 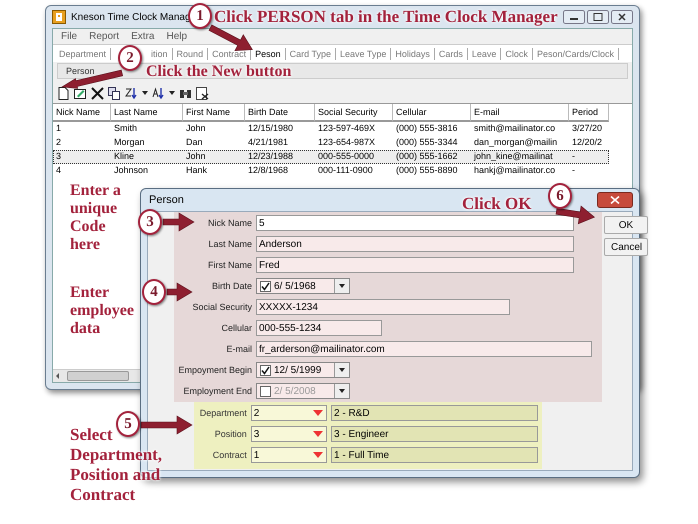 What do you see at coordinates (514, 128) in the screenshot?
I see `table-cell-text: smith@mailinator.co` at bounding box center [514, 128].